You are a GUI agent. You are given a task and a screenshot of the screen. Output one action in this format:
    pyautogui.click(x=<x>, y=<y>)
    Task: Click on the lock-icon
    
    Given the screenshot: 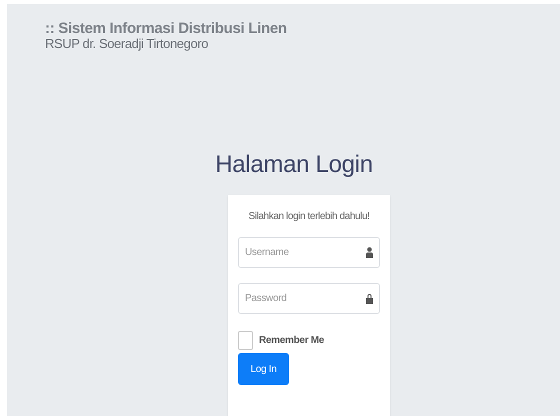 What is the action you would take?
    pyautogui.click(x=369, y=298)
    